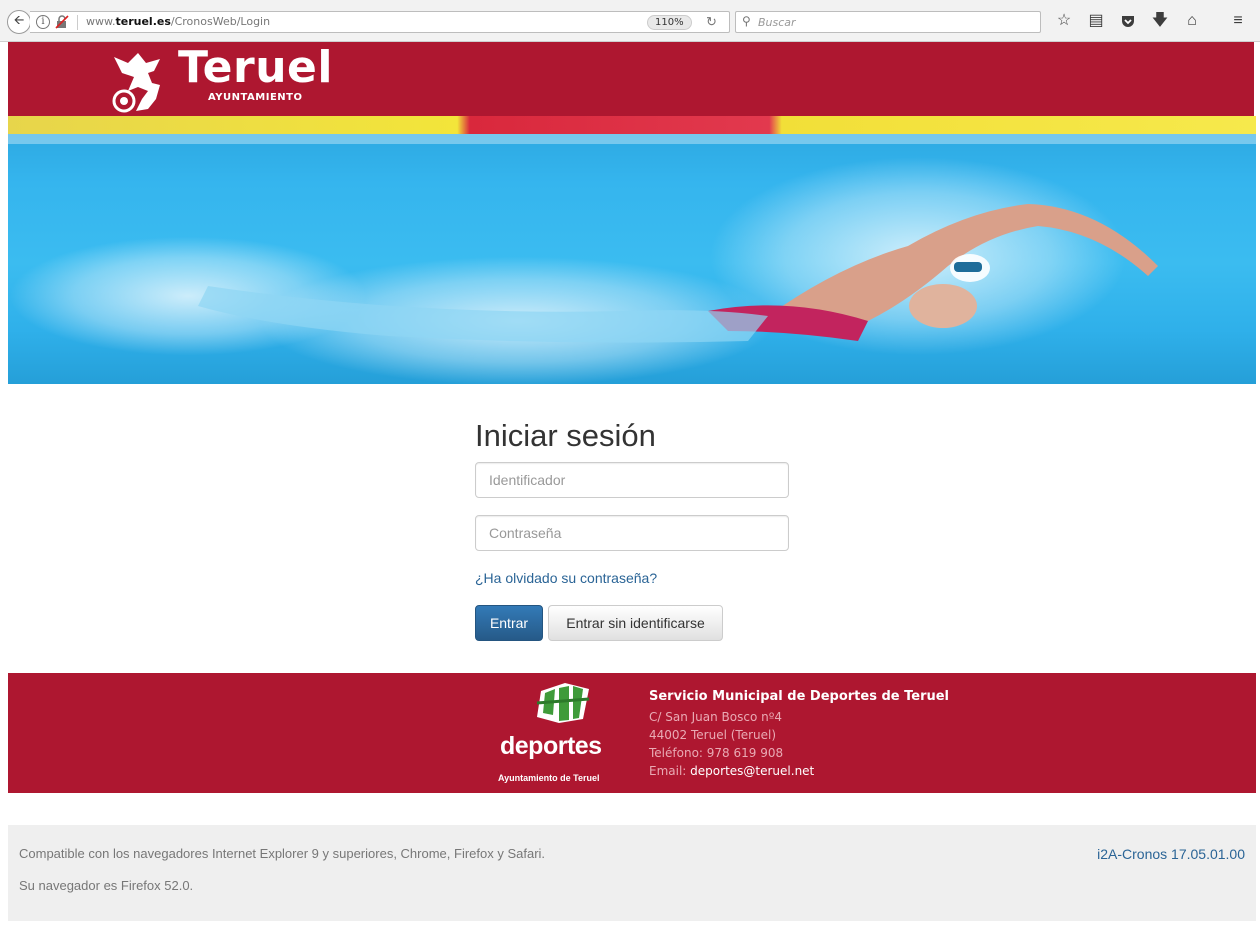  I want to click on url-path: /CronosWeb/Login, so click(220, 21).